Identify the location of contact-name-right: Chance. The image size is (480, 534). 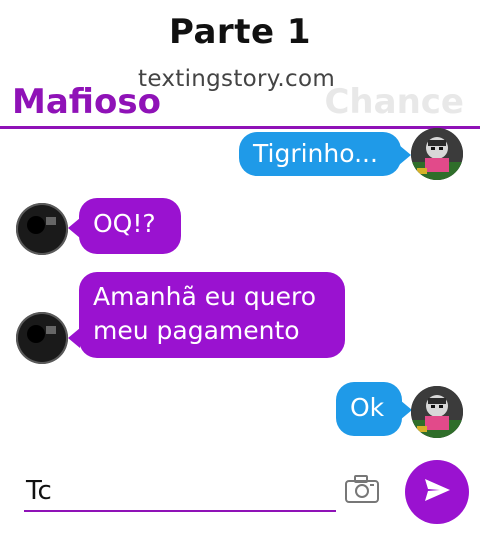
(394, 102).